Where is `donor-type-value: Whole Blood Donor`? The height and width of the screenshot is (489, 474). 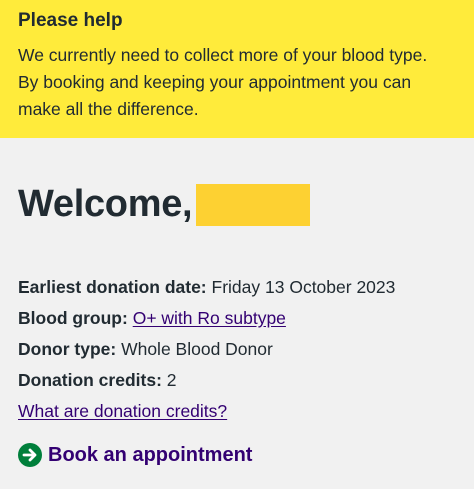
donor-type-value: Whole Blood Donor is located at coordinates (197, 349).